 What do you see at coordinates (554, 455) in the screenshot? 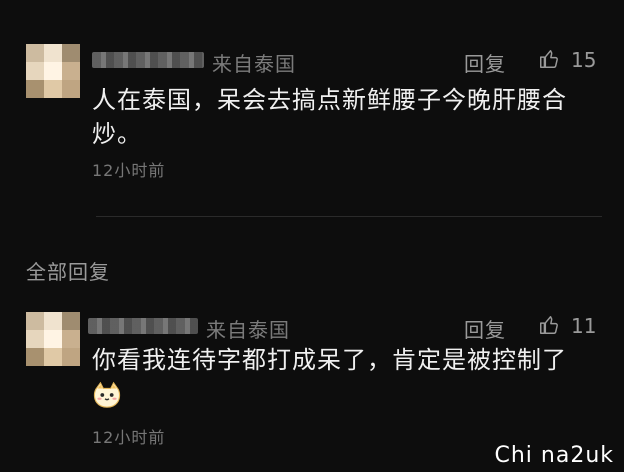
I see `watermark: Chi na2uk` at bounding box center [554, 455].